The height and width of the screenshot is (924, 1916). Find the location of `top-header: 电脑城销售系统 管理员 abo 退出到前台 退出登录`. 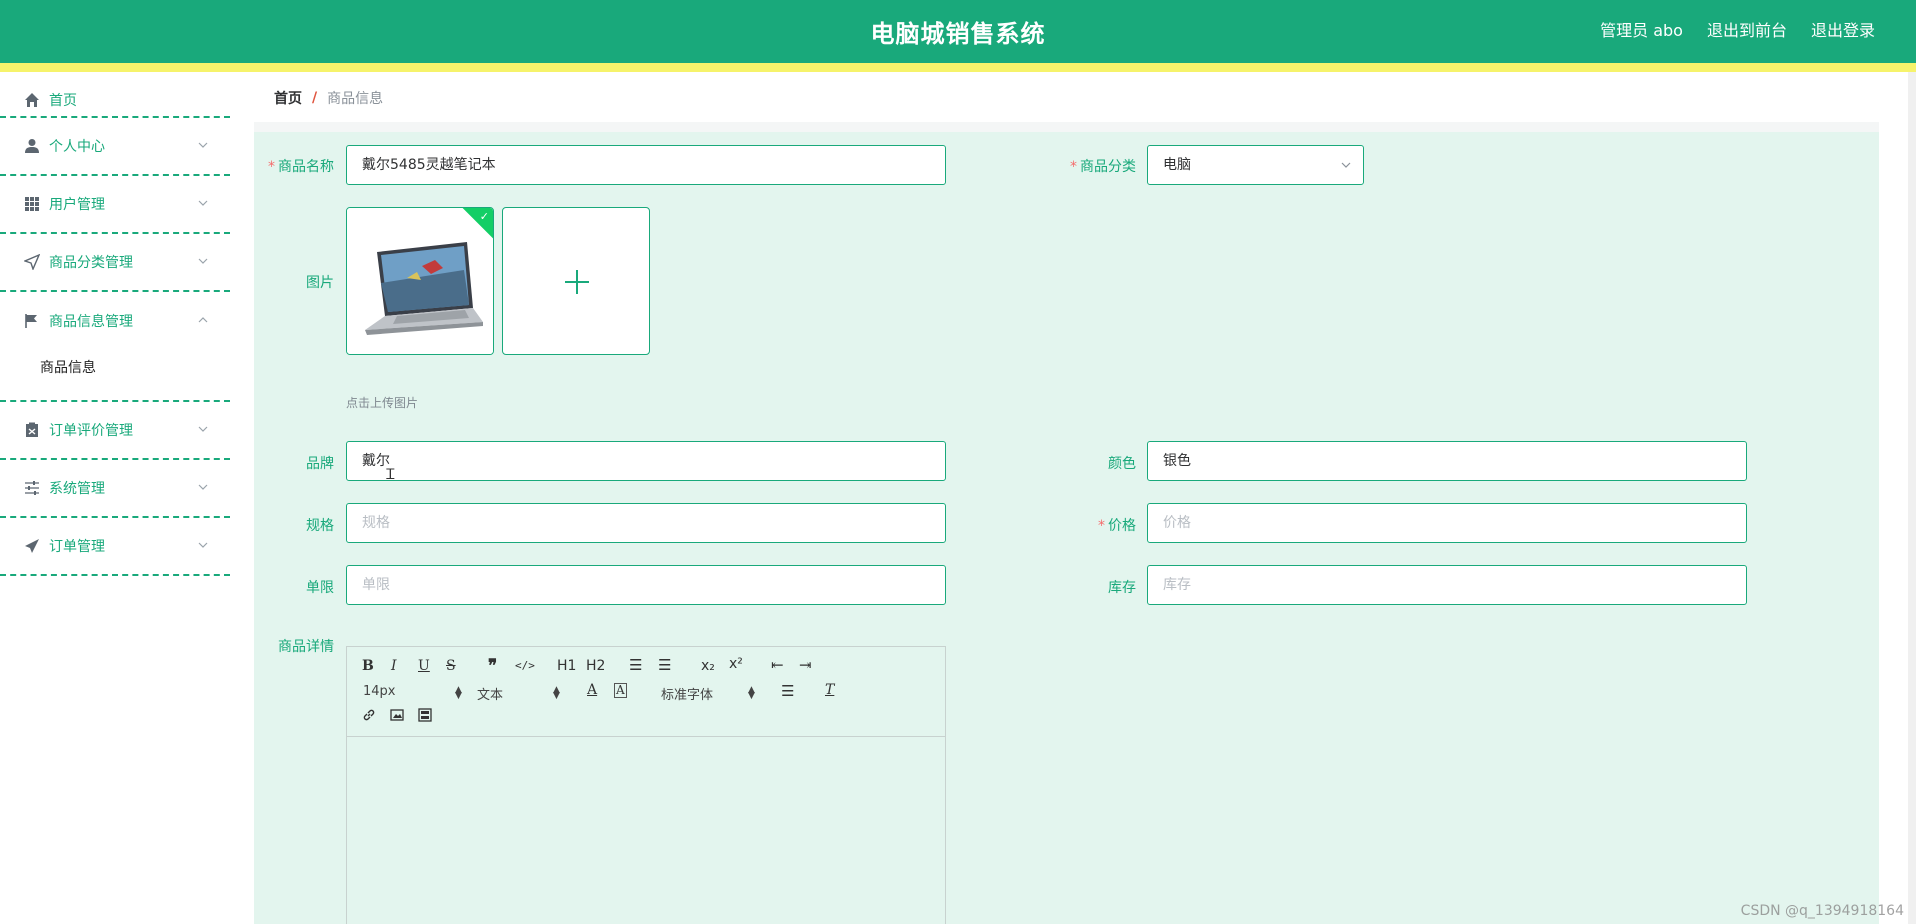

top-header: 电脑城销售系统 管理员 abo 退出到前台 退出登录 is located at coordinates (958, 31).